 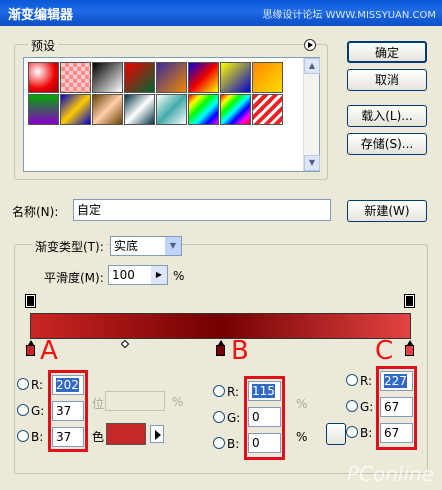 I want to click on b-label-b: B:, so click(x=233, y=444).